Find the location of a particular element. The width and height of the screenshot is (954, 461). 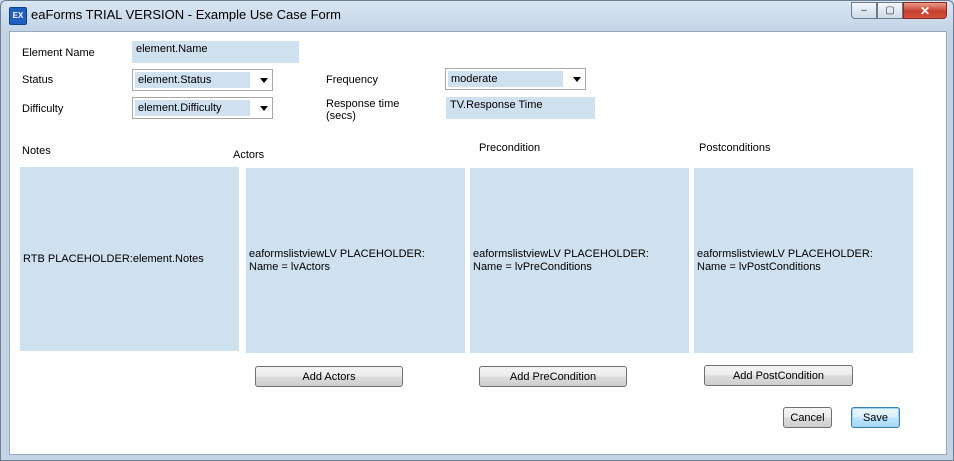

postconditions-placeholder-line1: eaformslistviewLV PLACEHOLDER: is located at coordinates (785, 253).